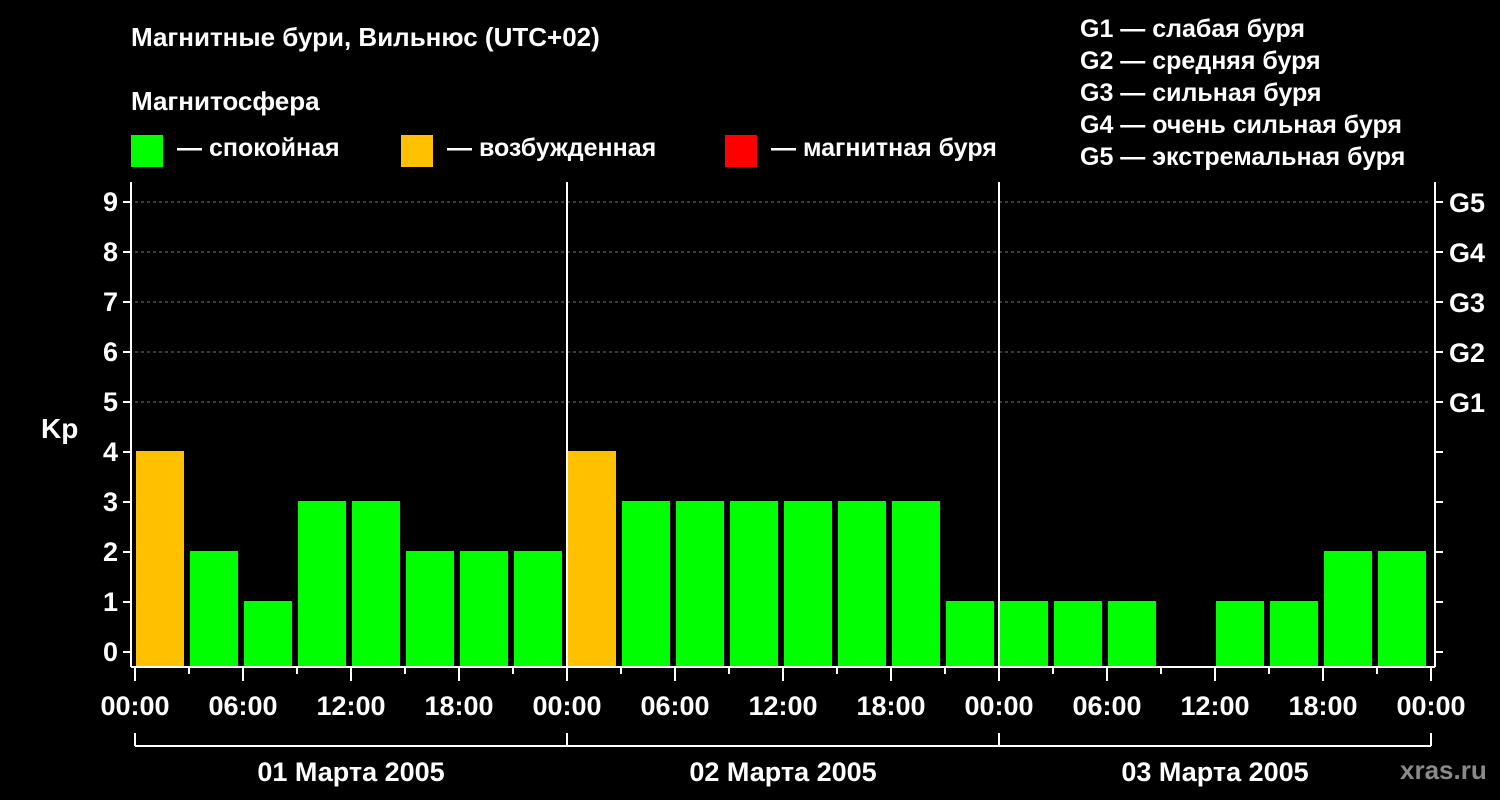 The image size is (1500, 800). Describe the element at coordinates (110, 402) in the screenshot. I see `y-tick-label: 5` at that location.